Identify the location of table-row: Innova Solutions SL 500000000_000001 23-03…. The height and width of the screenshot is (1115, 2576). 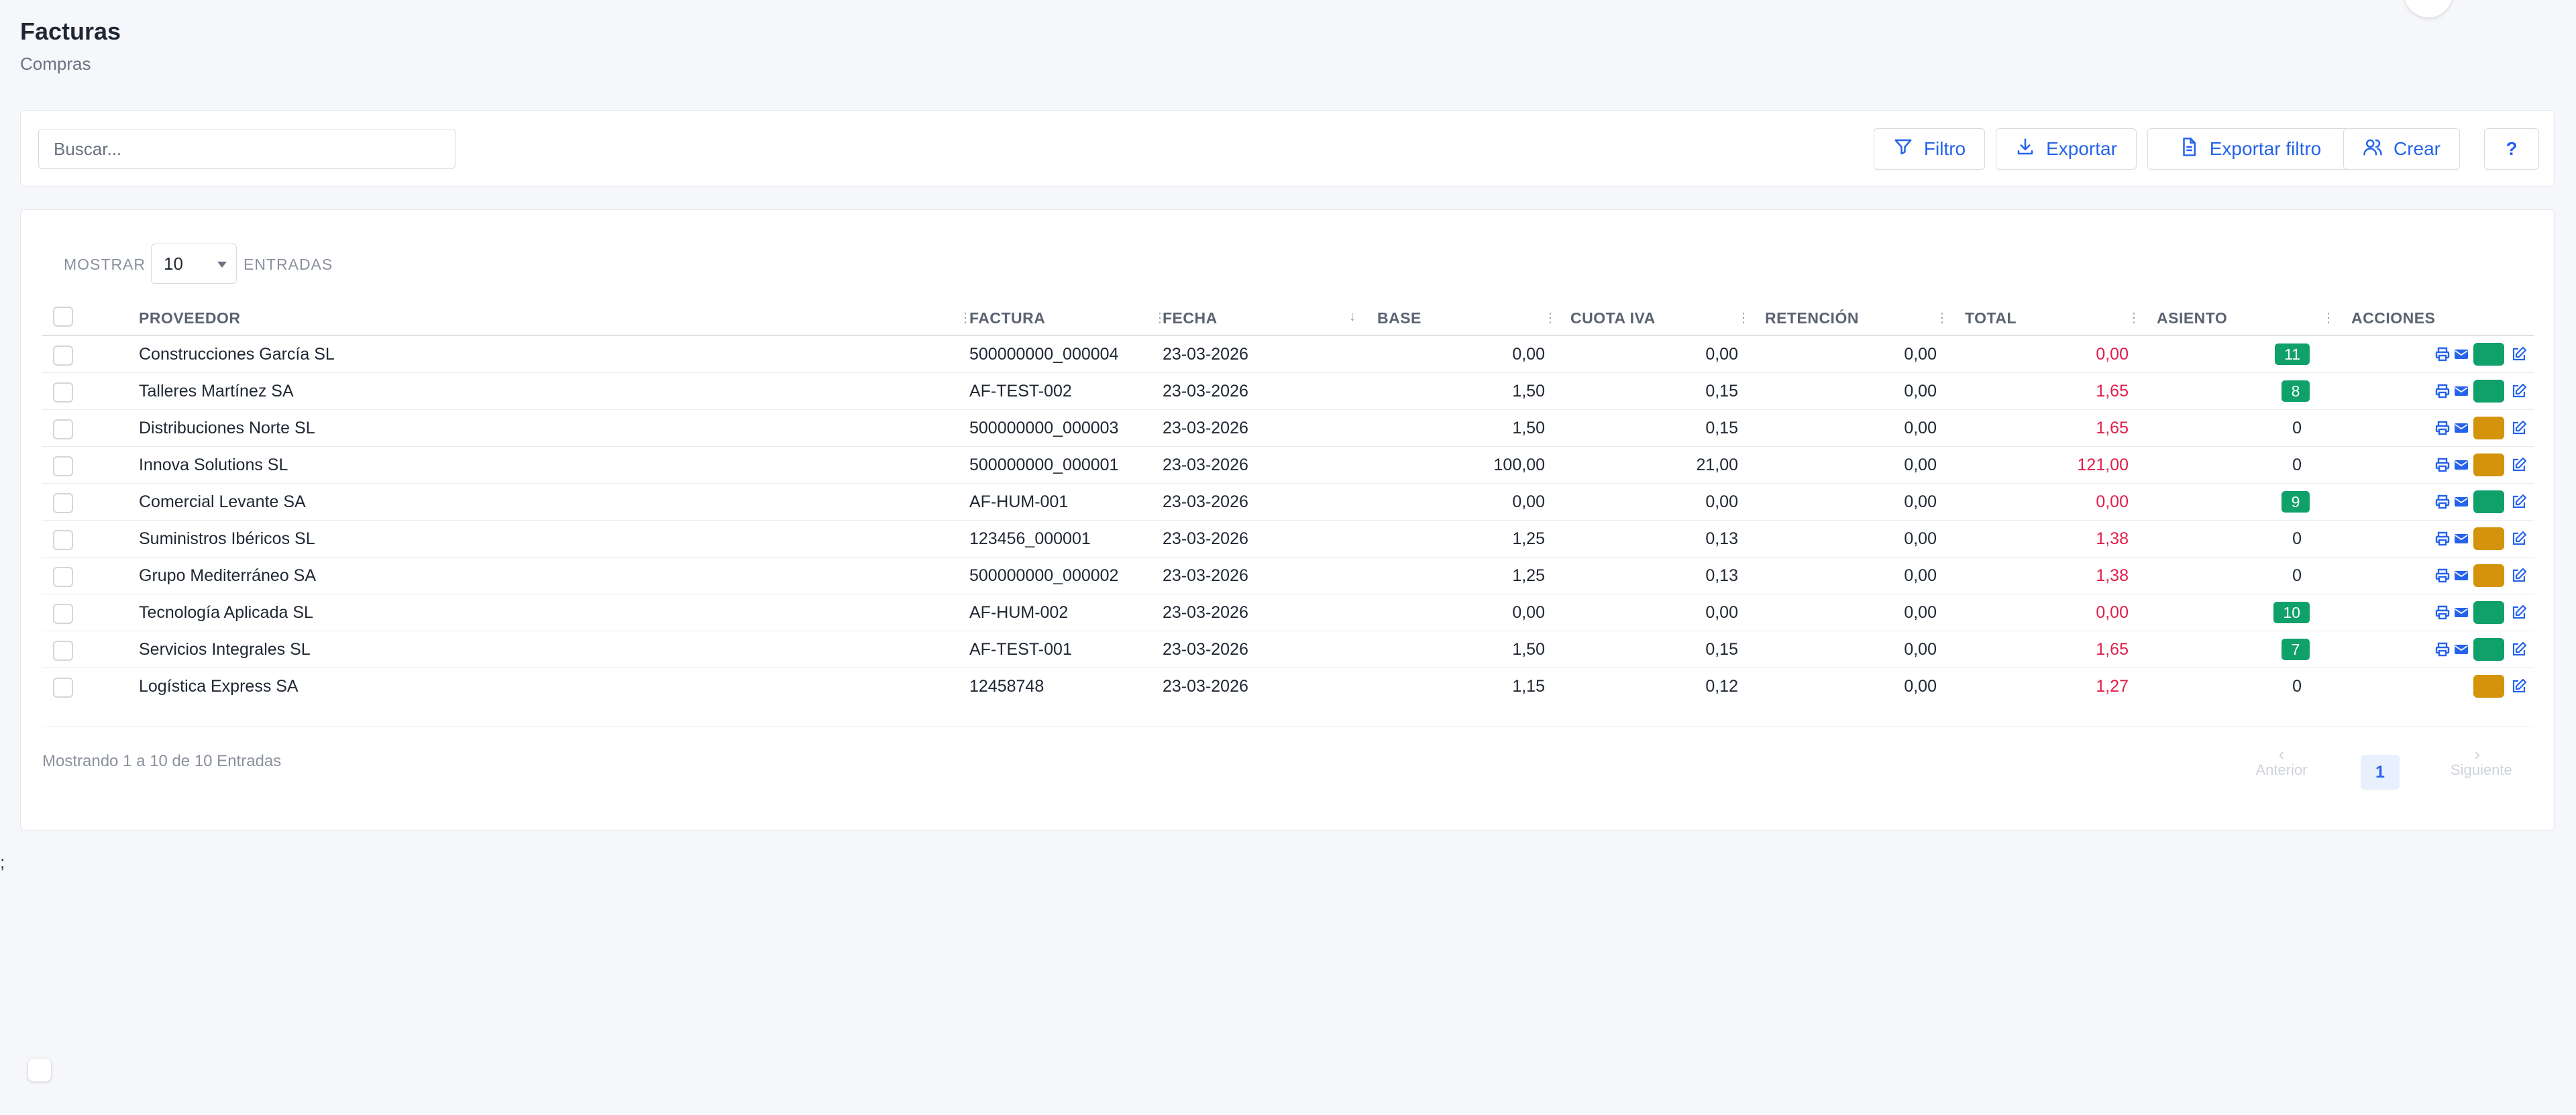
(1288, 465).